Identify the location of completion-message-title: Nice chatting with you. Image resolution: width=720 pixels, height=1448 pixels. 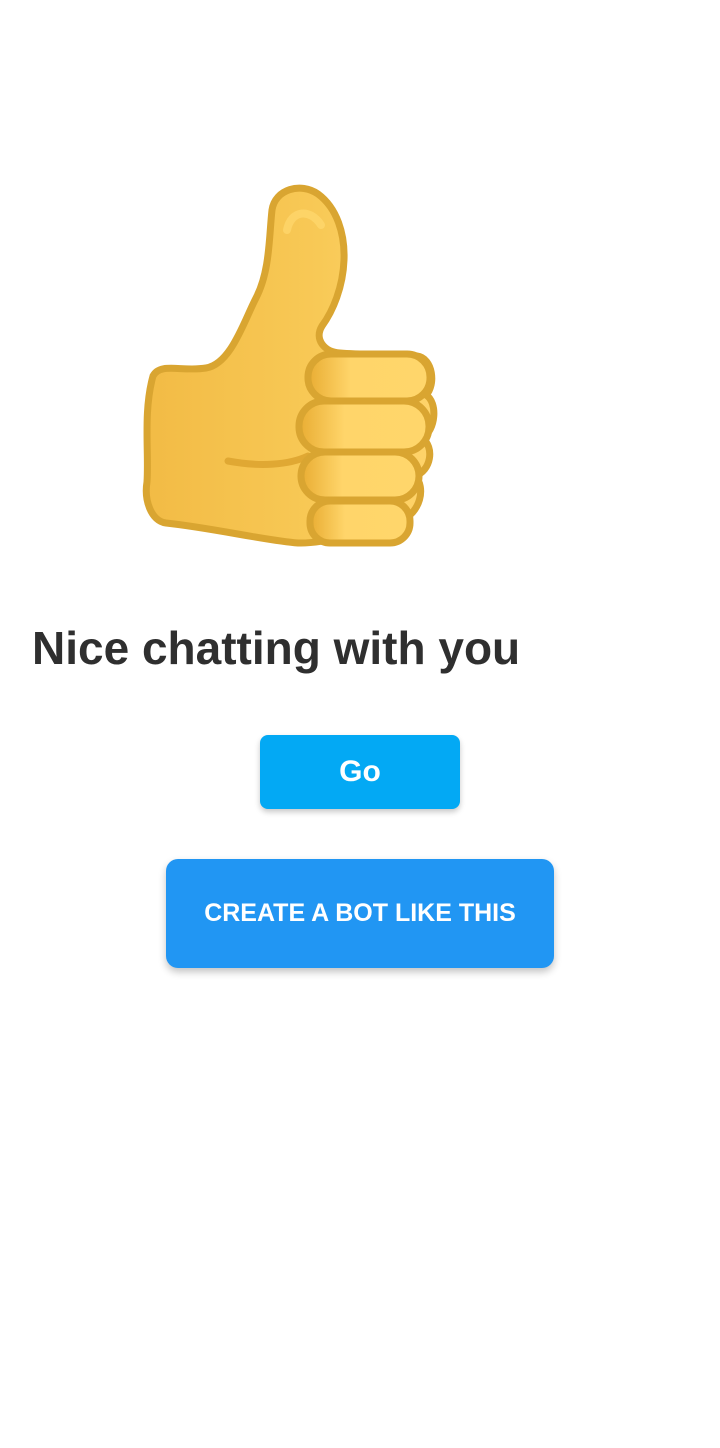
(276, 648).